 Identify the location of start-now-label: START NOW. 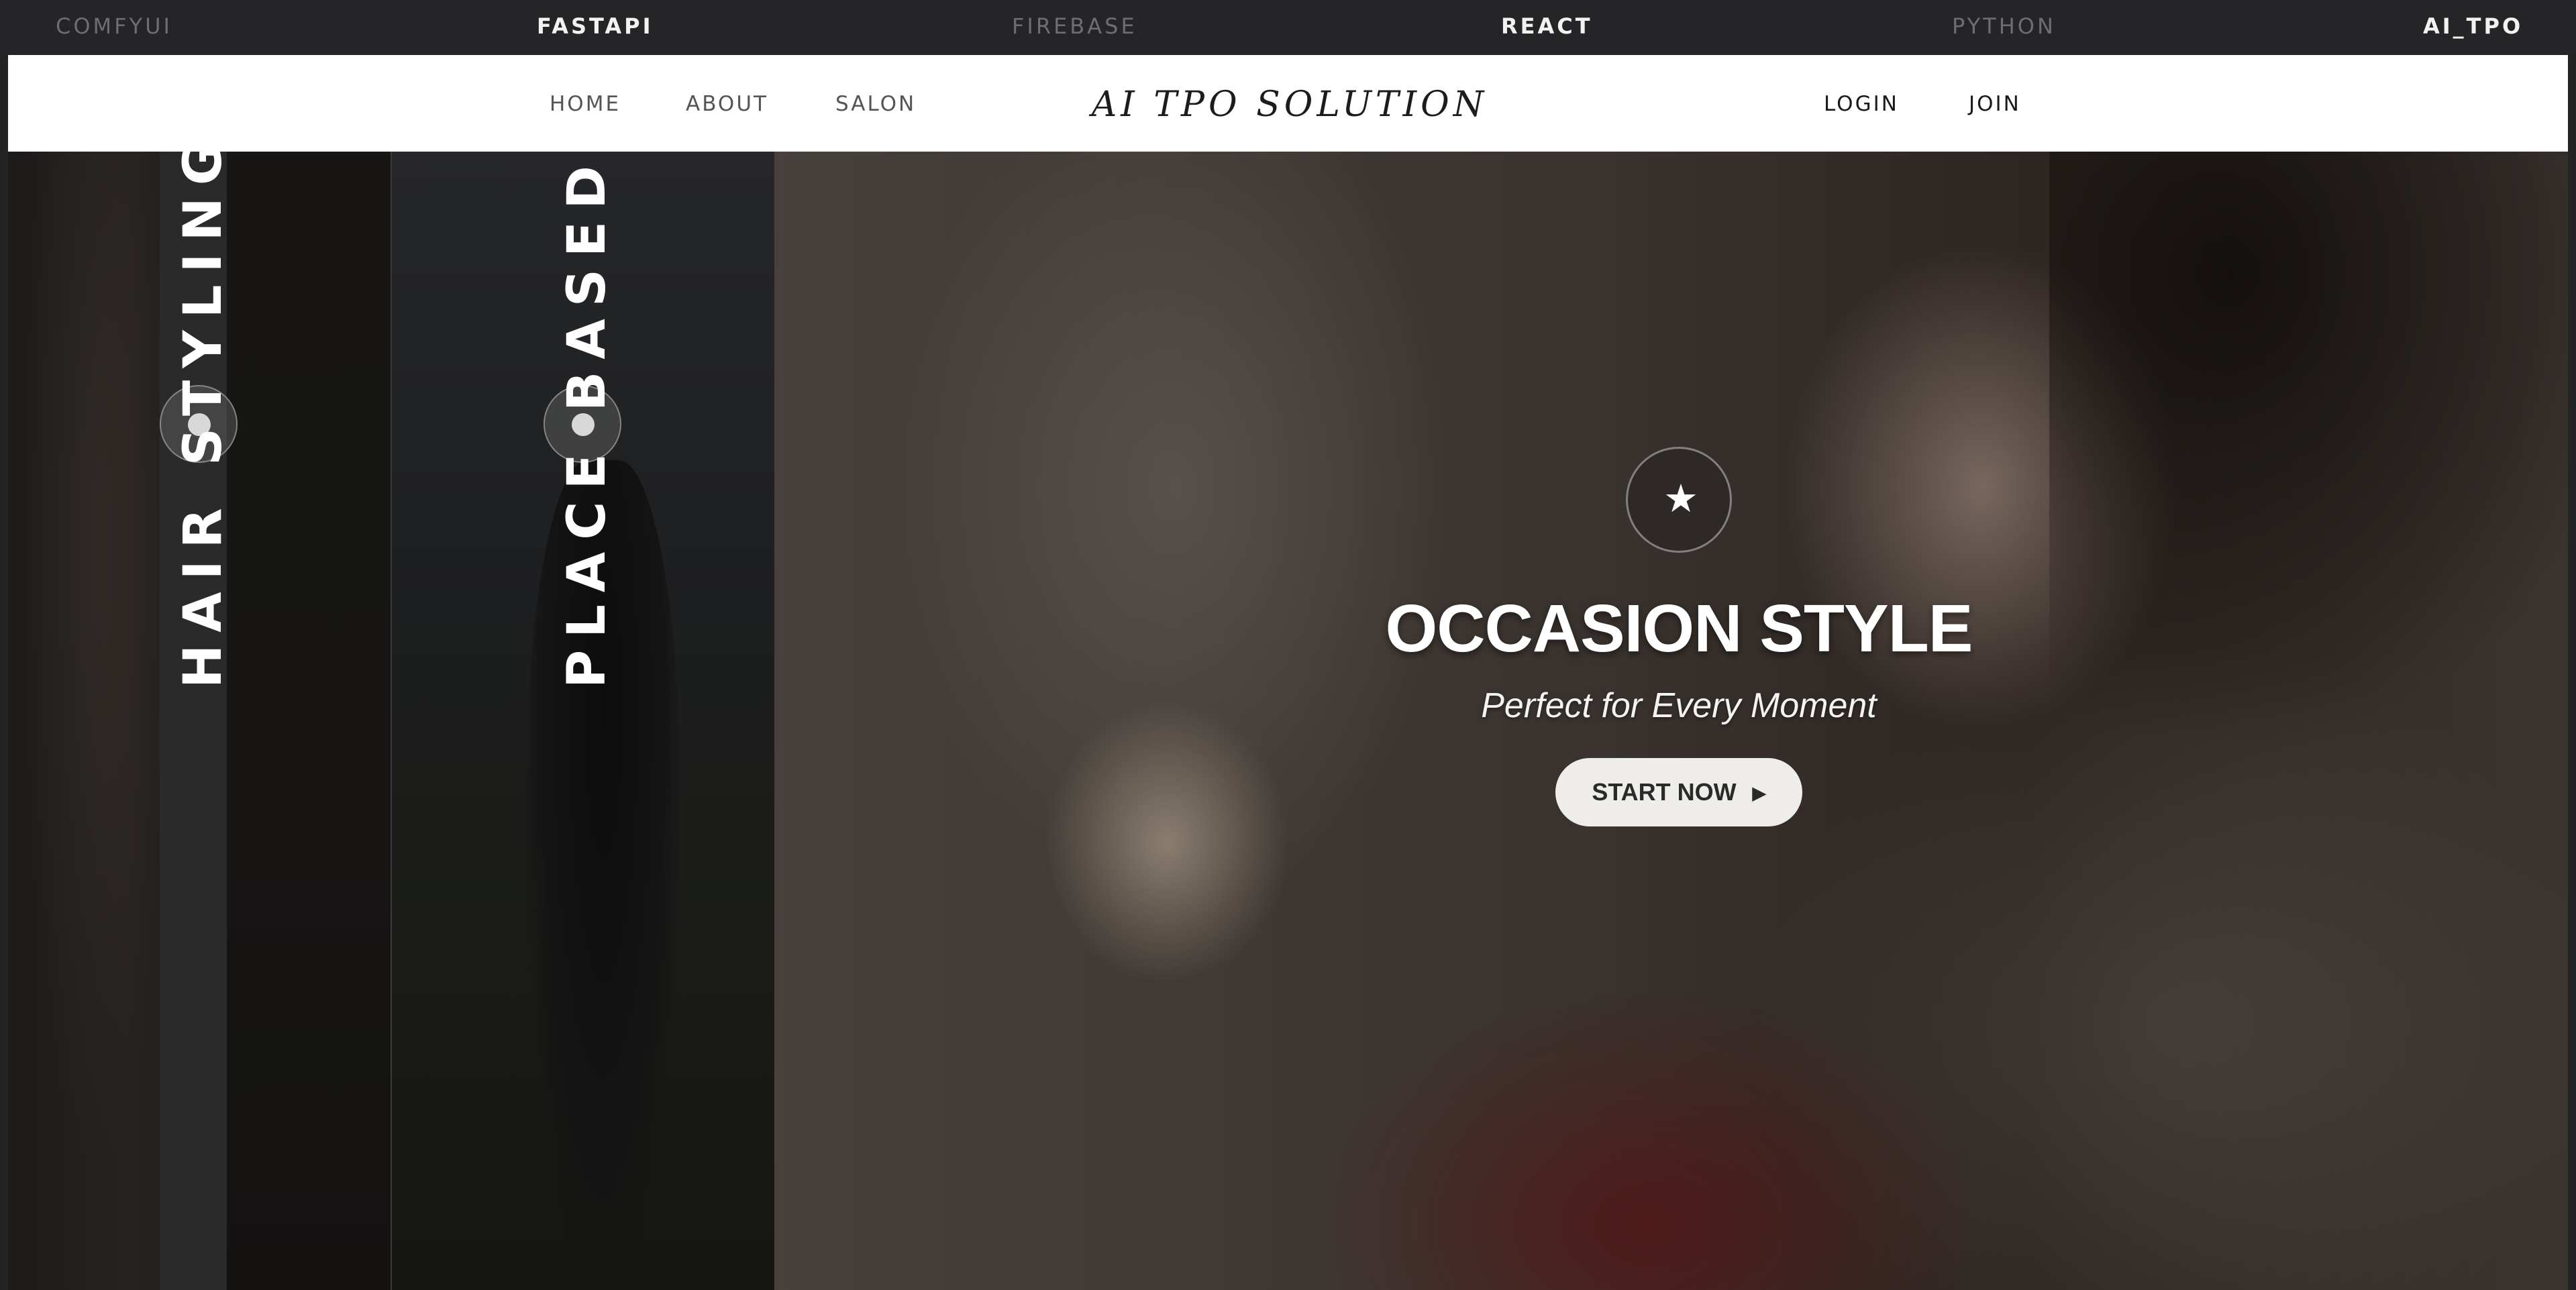
(1664, 792).